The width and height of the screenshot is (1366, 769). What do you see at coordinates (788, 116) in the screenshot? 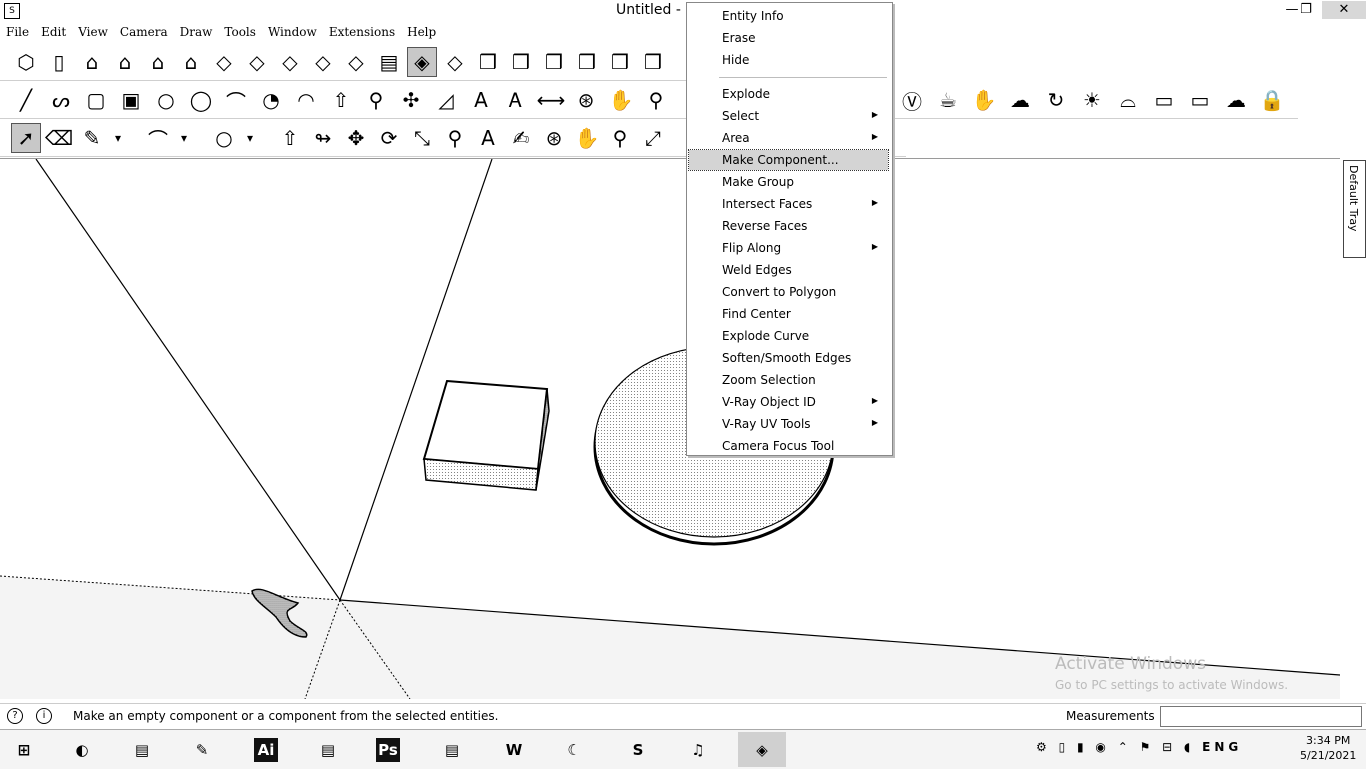
I see `menu-item-select: Select ▶` at bounding box center [788, 116].